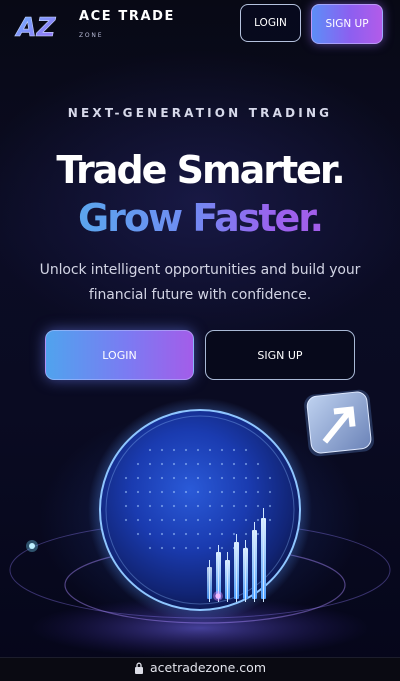  What do you see at coordinates (270, 23) in the screenshot?
I see `header-login-button: LOGIN` at bounding box center [270, 23].